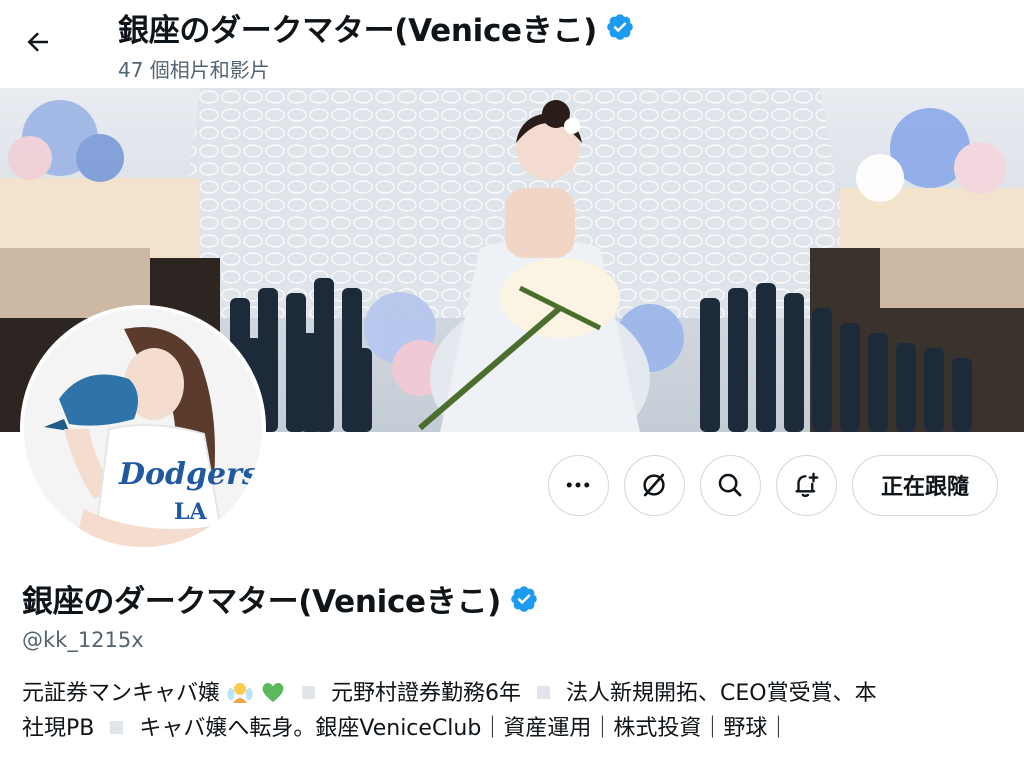  What do you see at coordinates (772, 485) in the screenshot?
I see `profile-actions: 正在跟隨` at bounding box center [772, 485].